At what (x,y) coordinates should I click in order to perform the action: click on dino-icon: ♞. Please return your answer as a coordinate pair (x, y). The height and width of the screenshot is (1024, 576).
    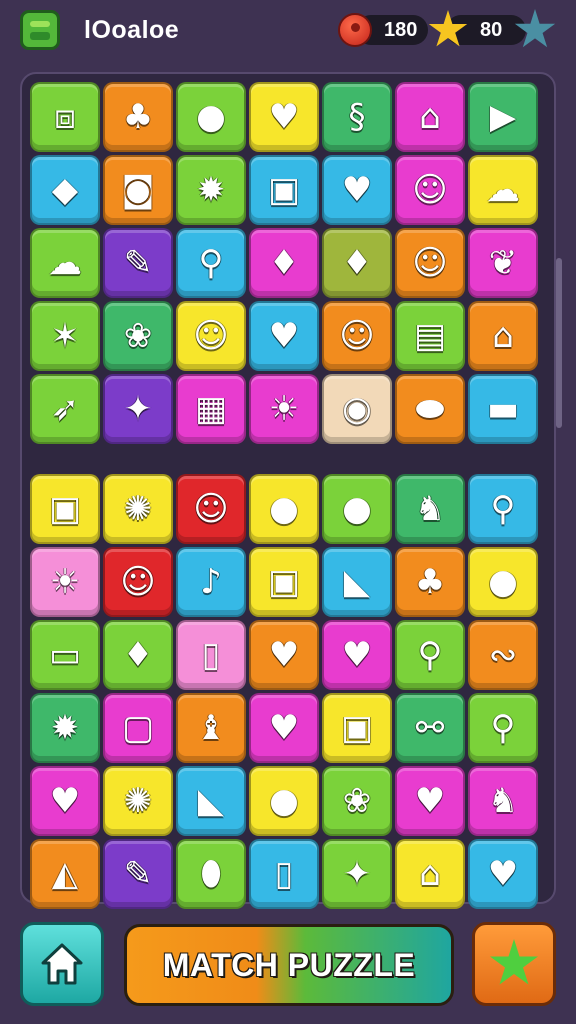
    Looking at the image, I should click on (503, 801).